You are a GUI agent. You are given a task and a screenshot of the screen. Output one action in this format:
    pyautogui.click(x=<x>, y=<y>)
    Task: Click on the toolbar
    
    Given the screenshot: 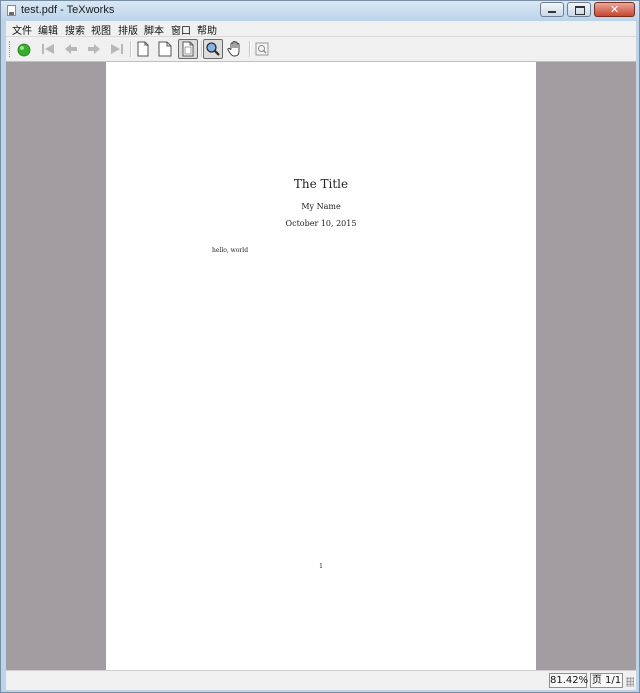 What is the action you would take?
    pyautogui.click(x=321, y=49)
    